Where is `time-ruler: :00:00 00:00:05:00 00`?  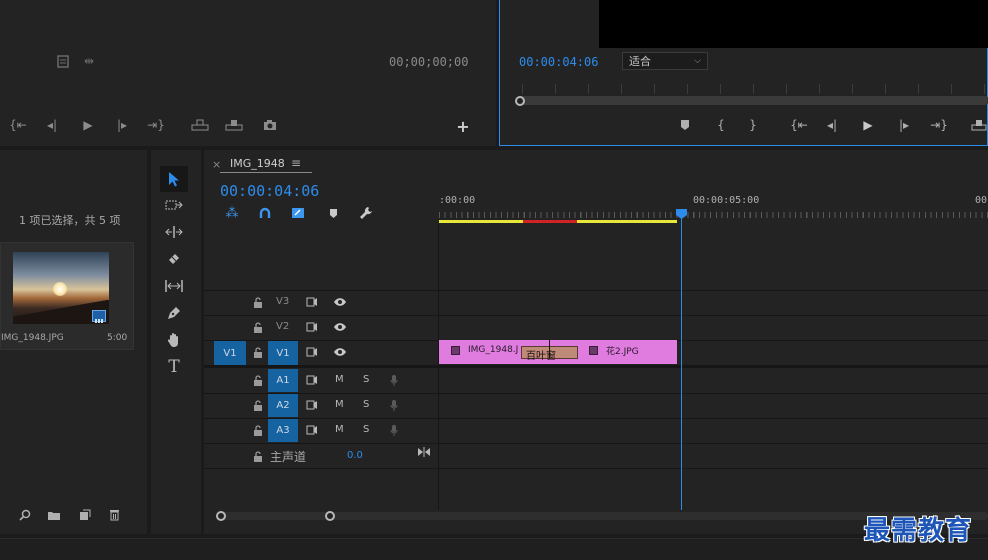 time-ruler: :00:00 00:00:05:00 00 is located at coordinates (713, 206).